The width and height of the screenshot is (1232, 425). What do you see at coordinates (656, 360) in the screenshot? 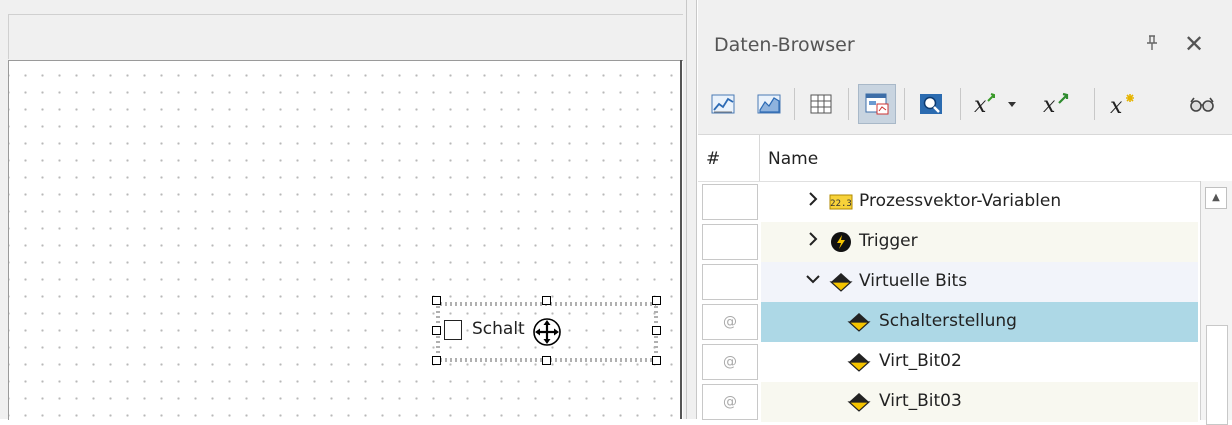
I see `resize-handle-se` at bounding box center [656, 360].